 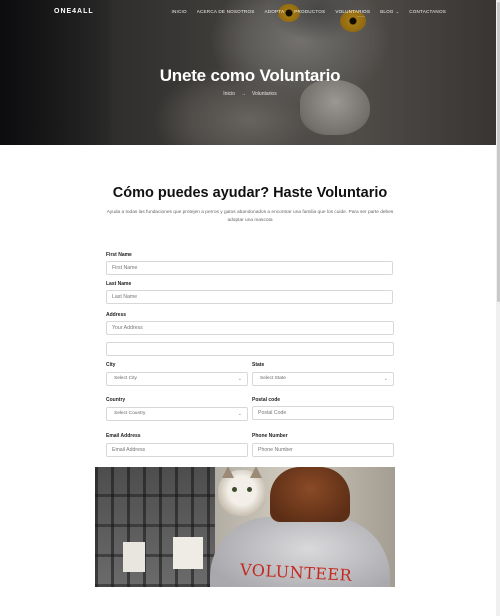 I want to click on cages-background, so click(x=155, y=527).